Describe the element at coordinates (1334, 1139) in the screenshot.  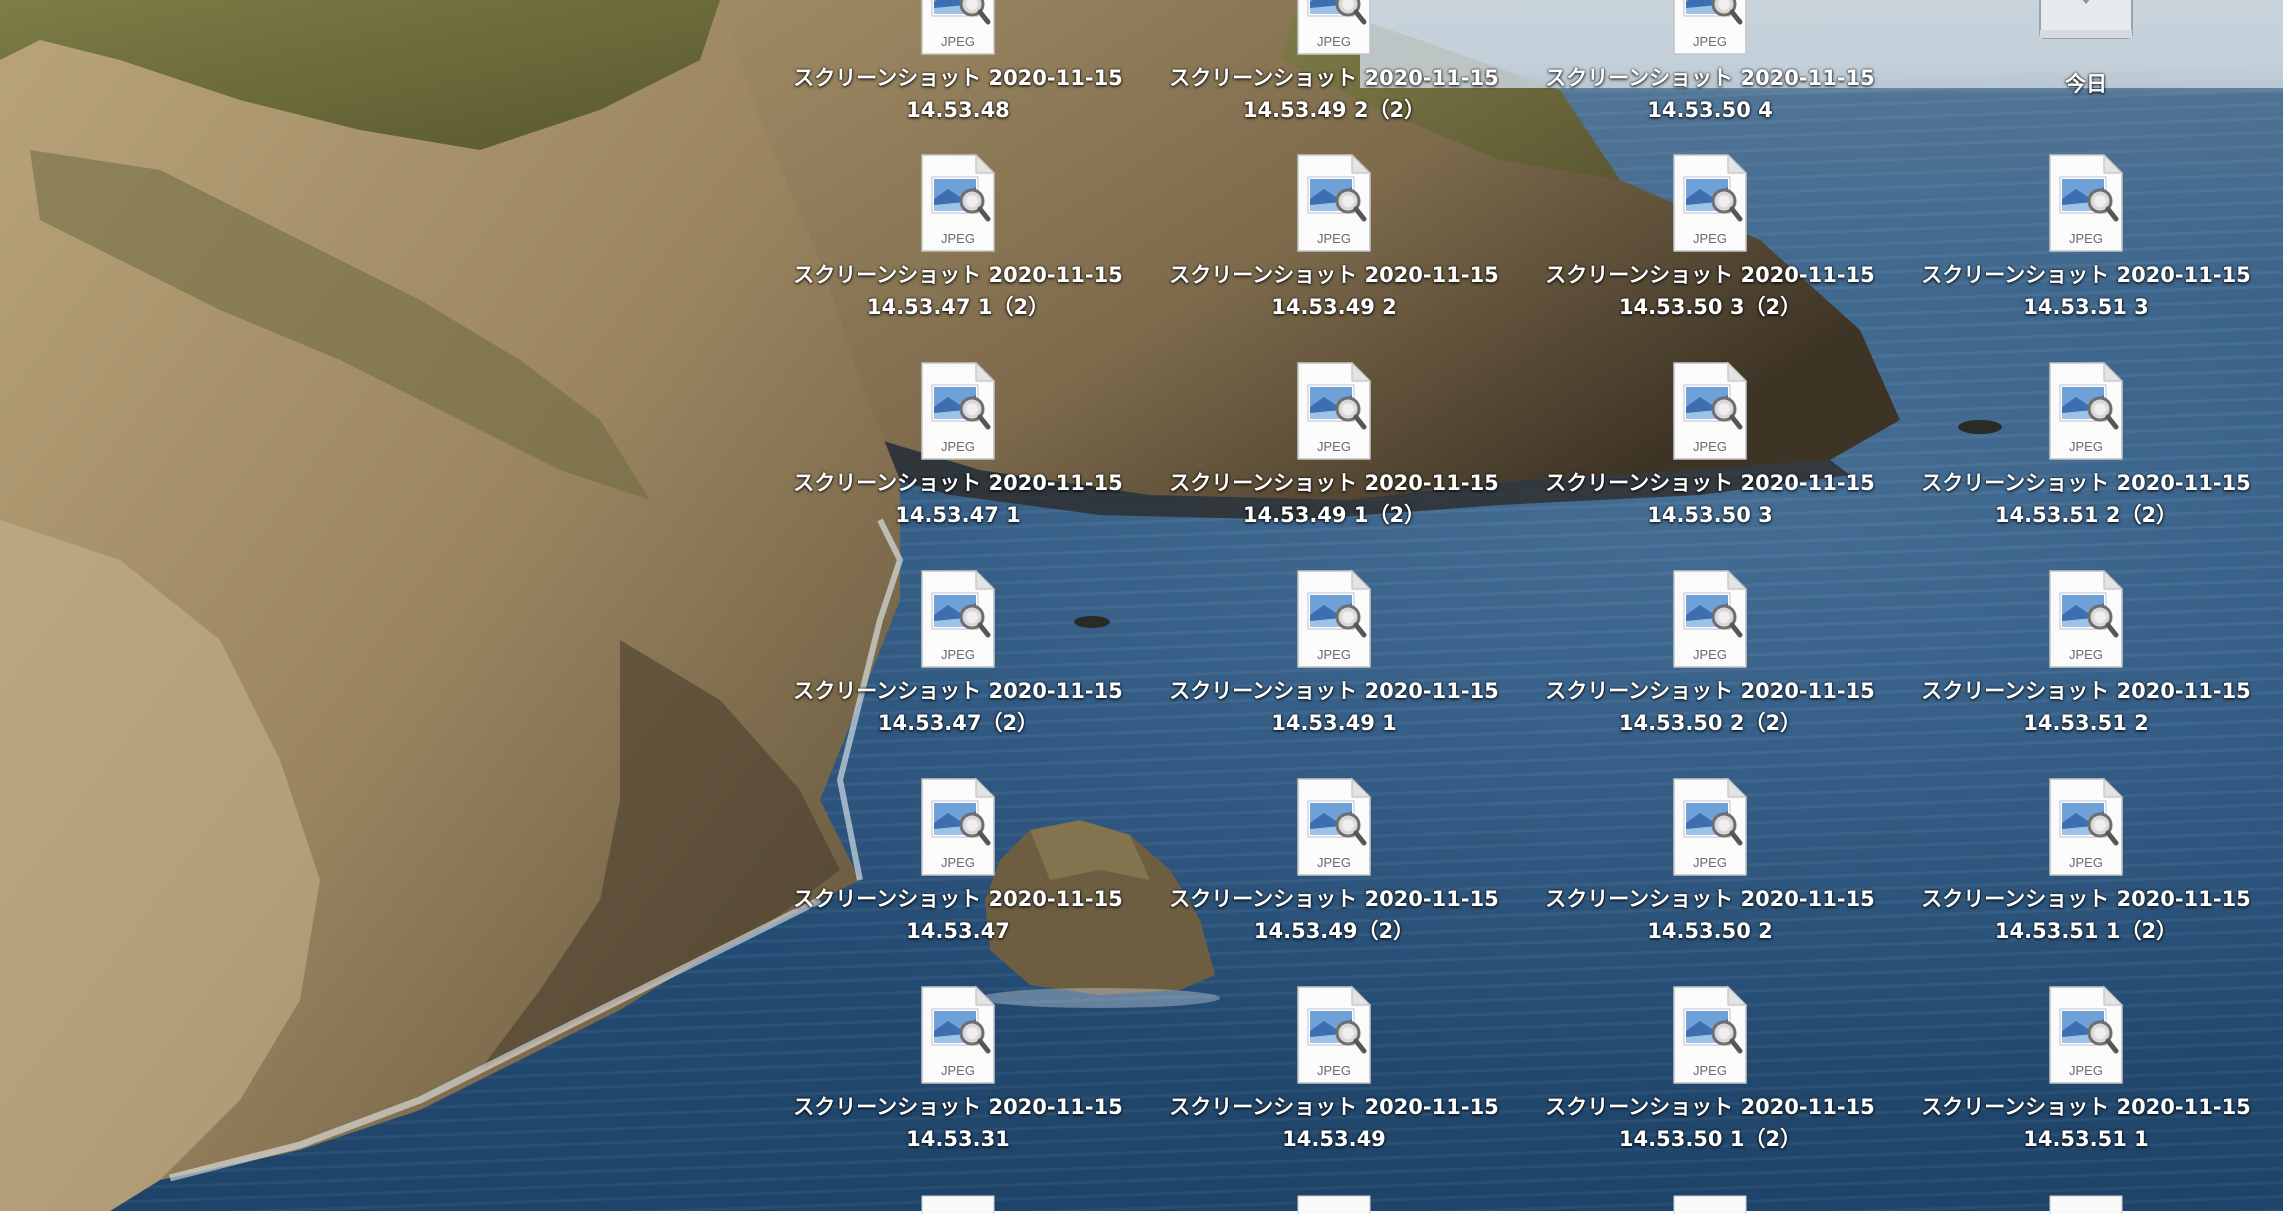
I see `file-name-line2: 14.53.49` at that location.